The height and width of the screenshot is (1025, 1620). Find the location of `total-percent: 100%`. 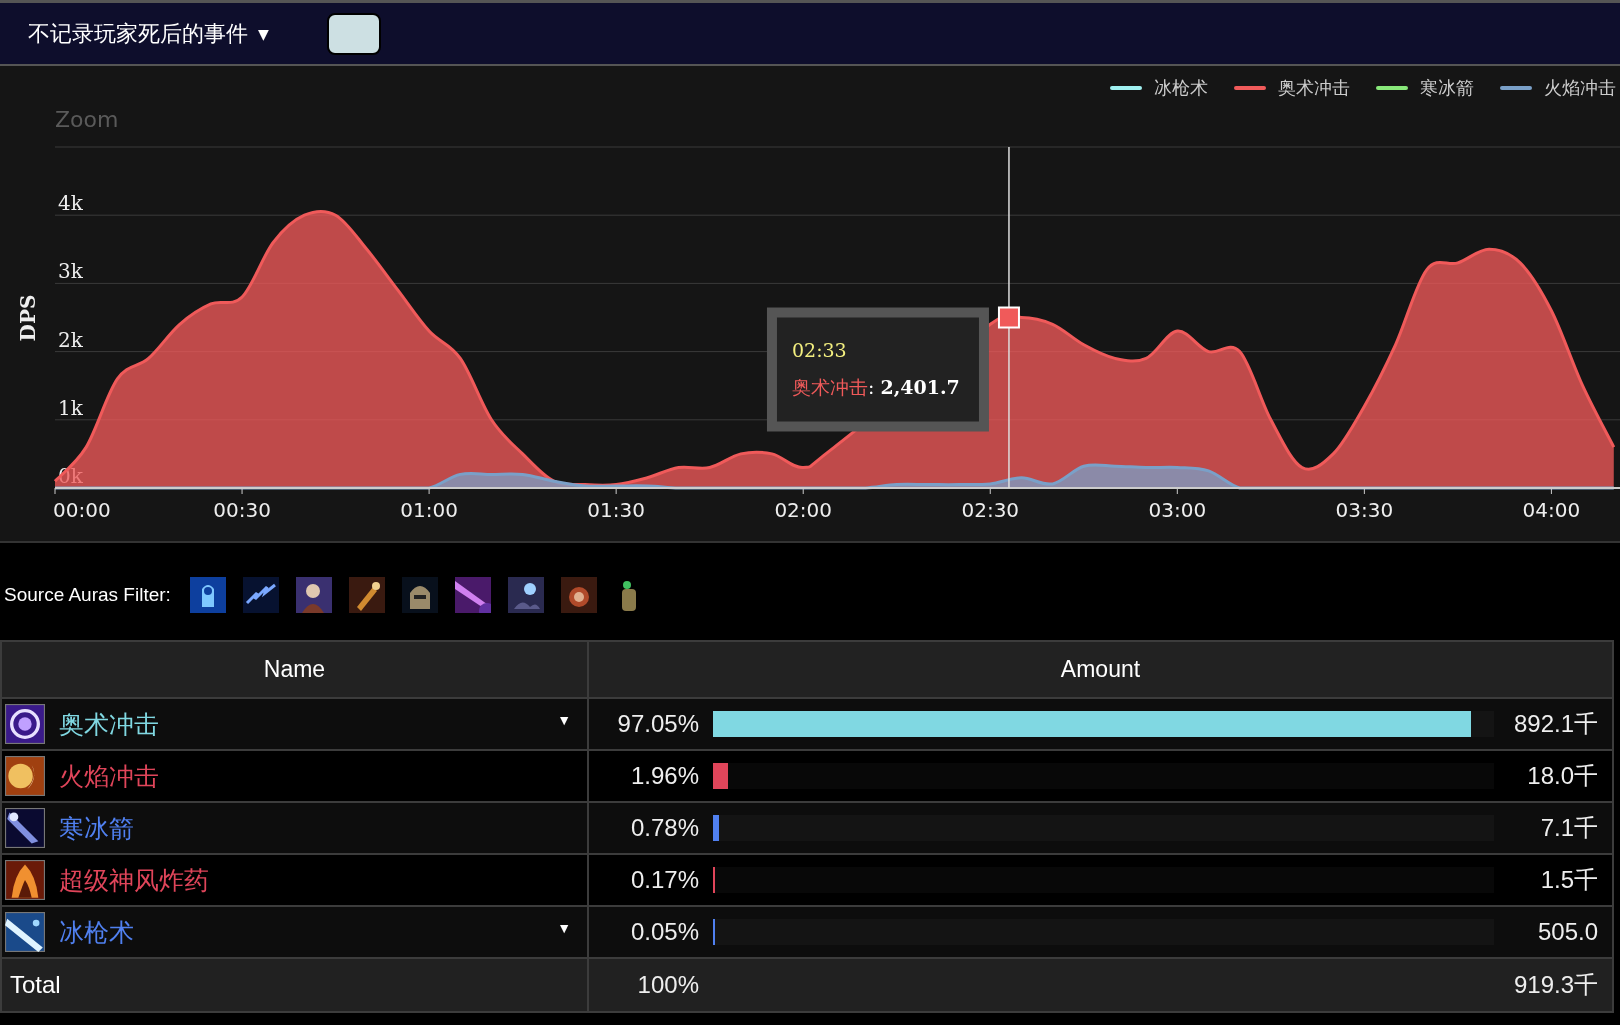

total-percent: 100% is located at coordinates (667, 985).